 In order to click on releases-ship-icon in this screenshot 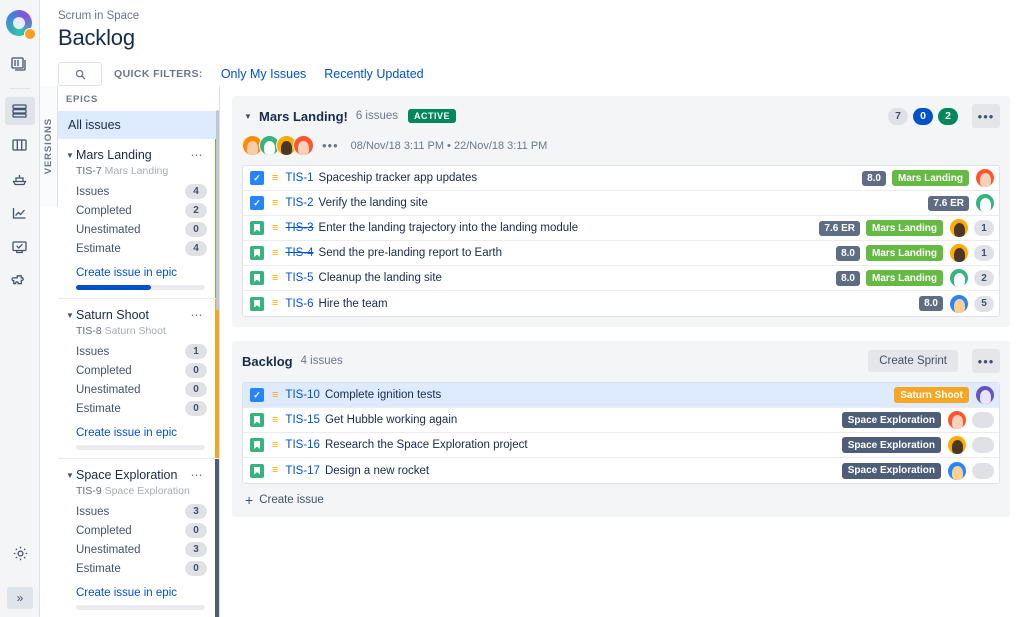, I will do `click(20, 179)`.